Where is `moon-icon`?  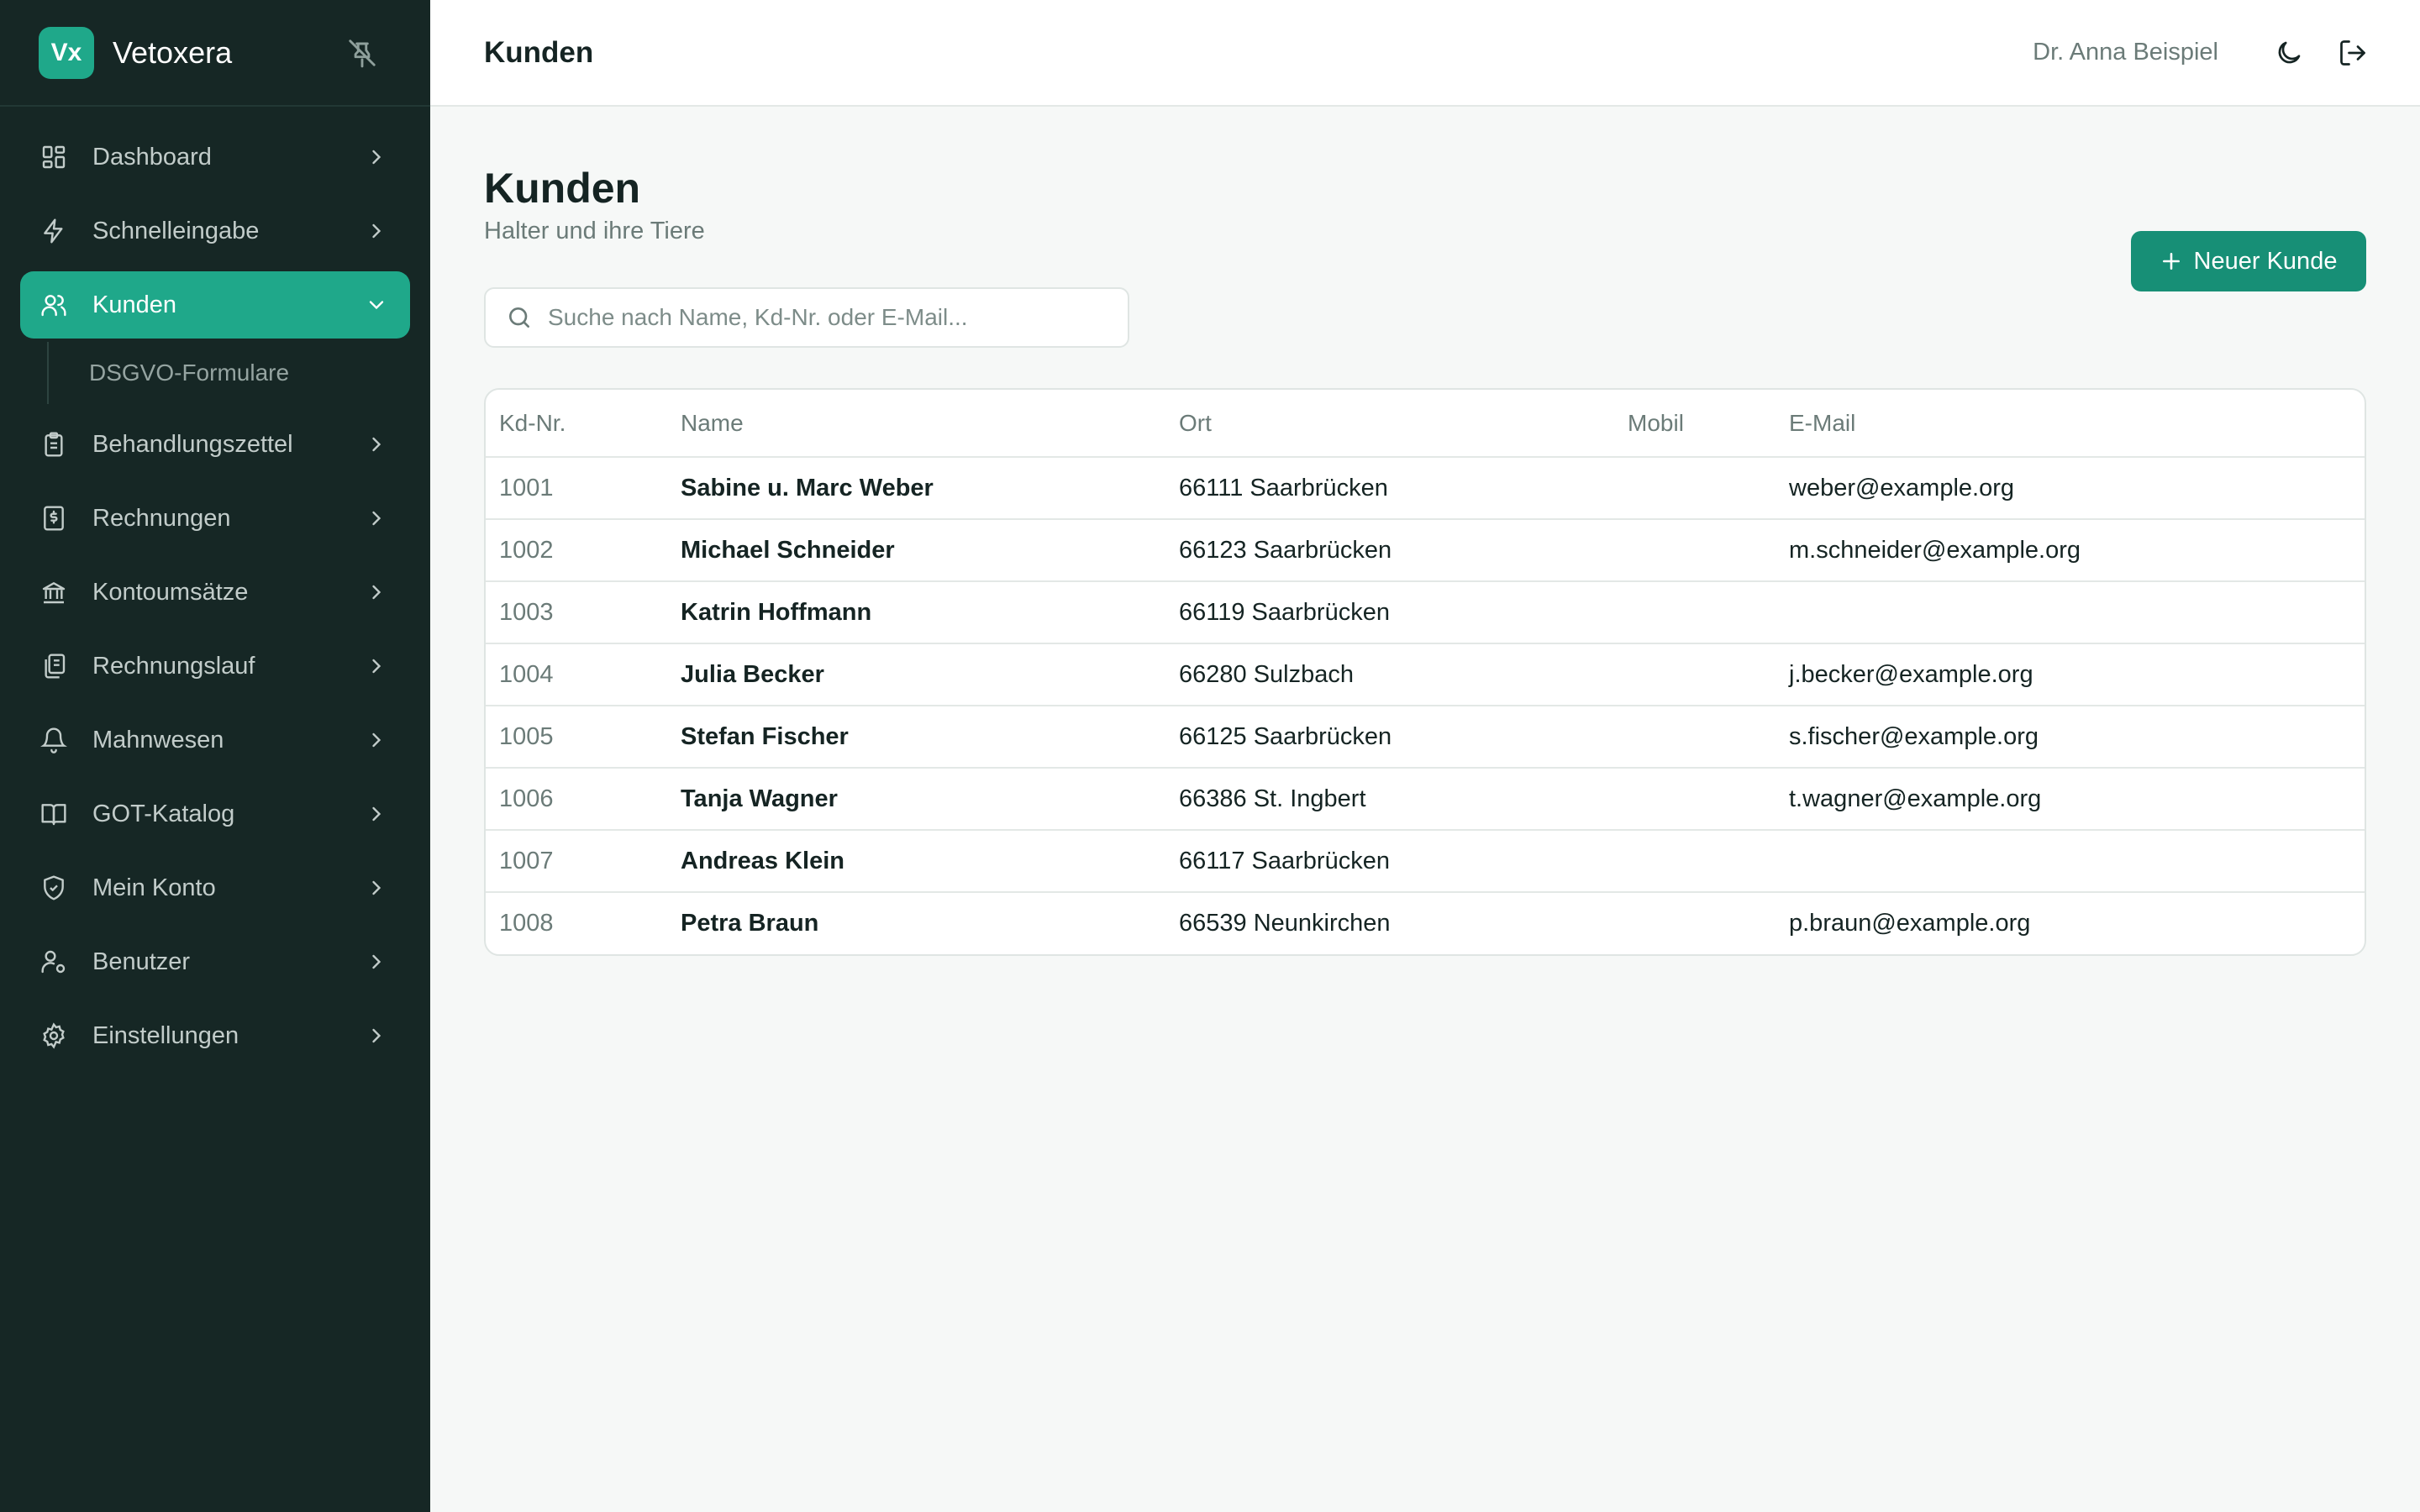
moon-icon is located at coordinates (2289, 53).